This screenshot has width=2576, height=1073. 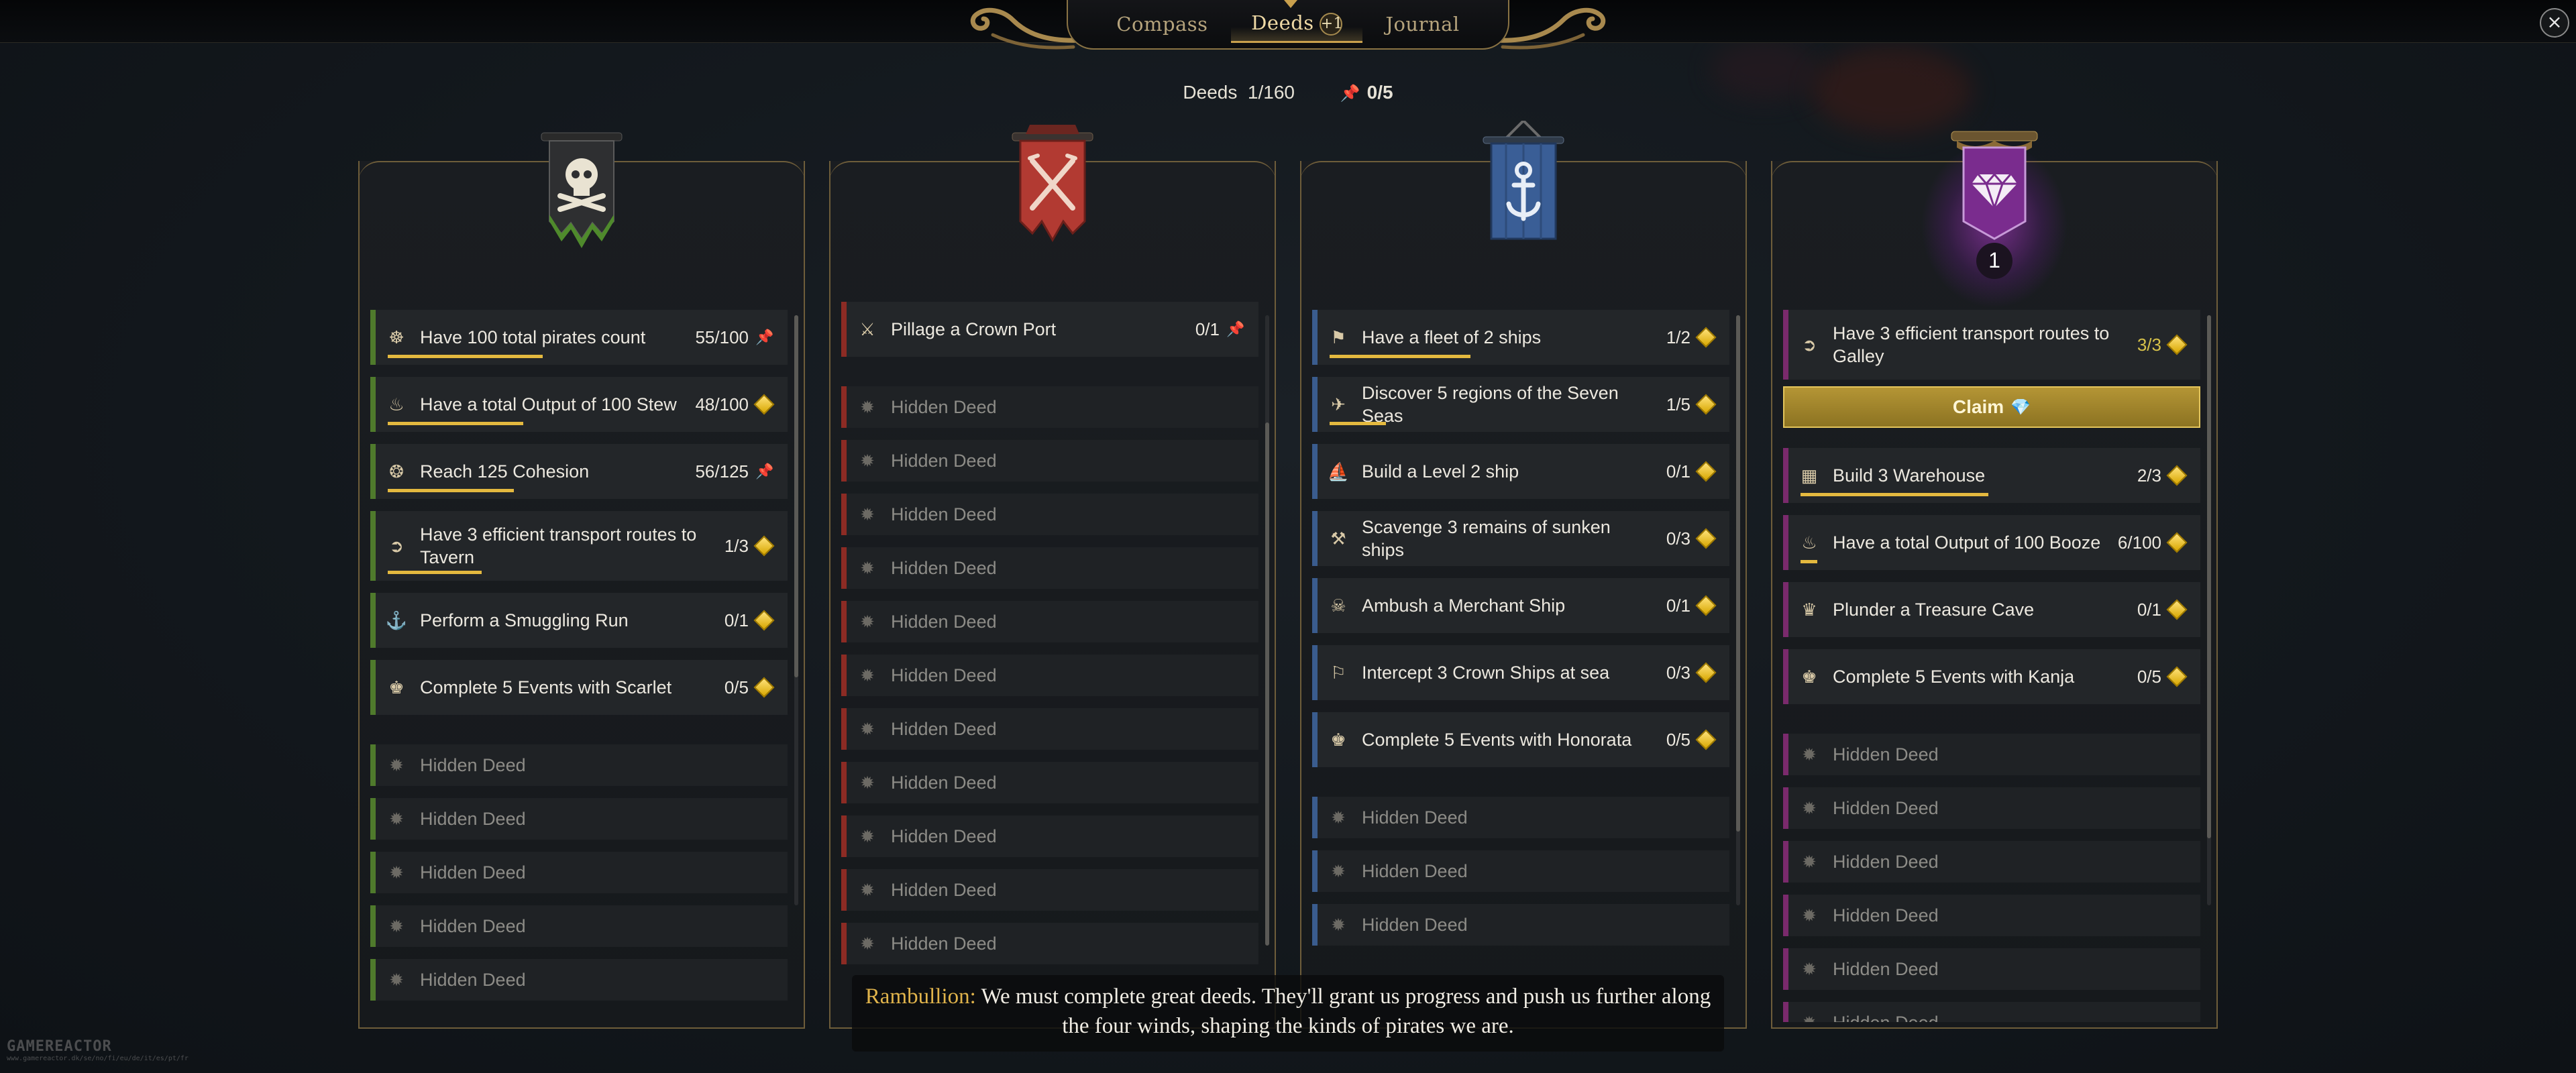 What do you see at coordinates (1991, 609) in the screenshot?
I see `deed-row: ♛ Plunder a Treasure Cave 0/1` at bounding box center [1991, 609].